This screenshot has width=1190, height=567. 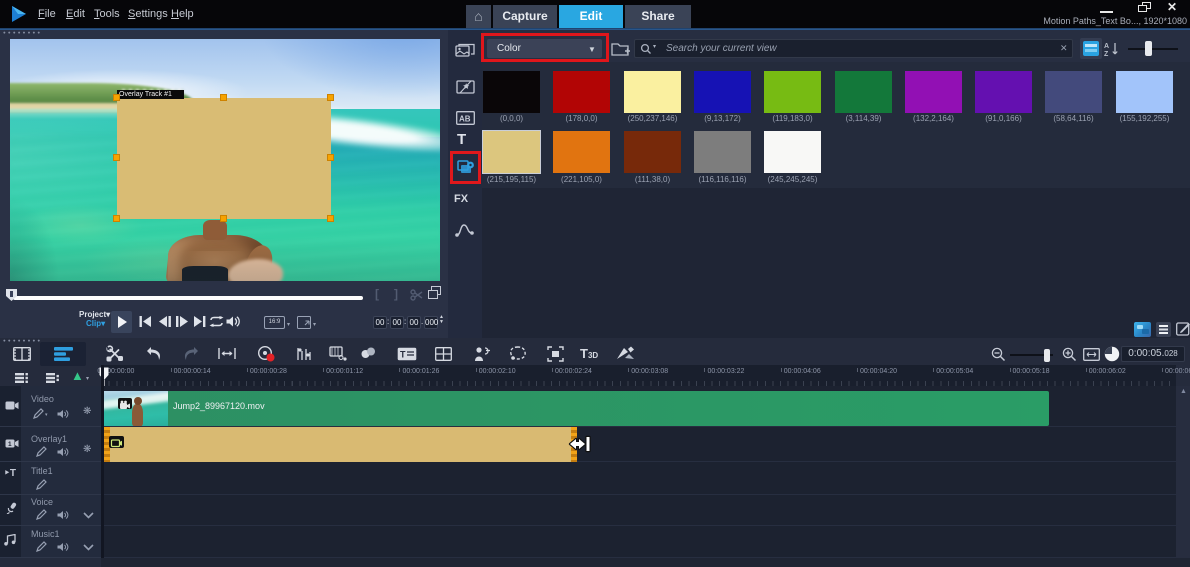 What do you see at coordinates (403, 355) in the screenshot?
I see `svg-text: T` at bounding box center [403, 355].